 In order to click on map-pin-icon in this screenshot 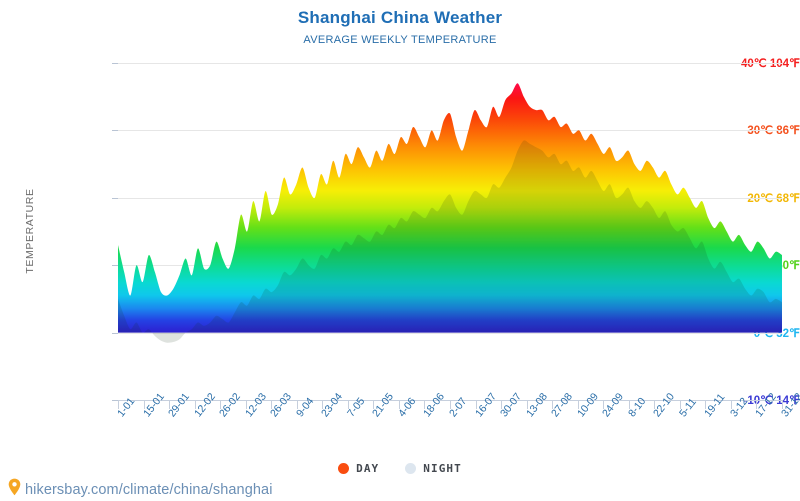, I will do `click(14, 489)`.